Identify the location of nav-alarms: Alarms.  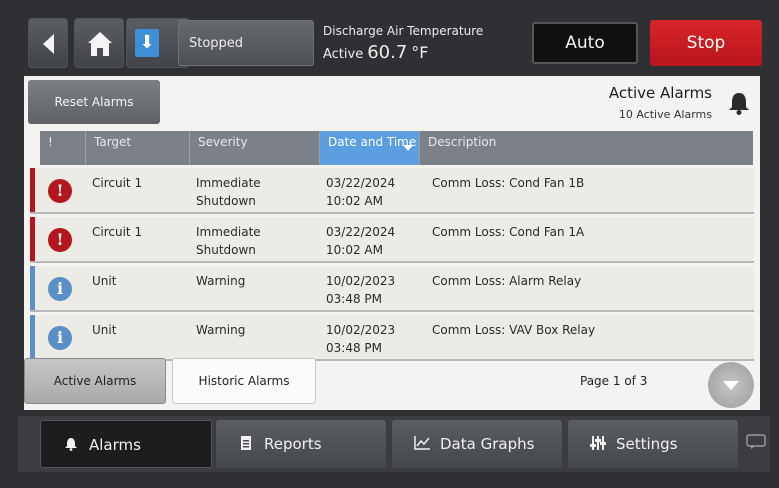
(126, 444).